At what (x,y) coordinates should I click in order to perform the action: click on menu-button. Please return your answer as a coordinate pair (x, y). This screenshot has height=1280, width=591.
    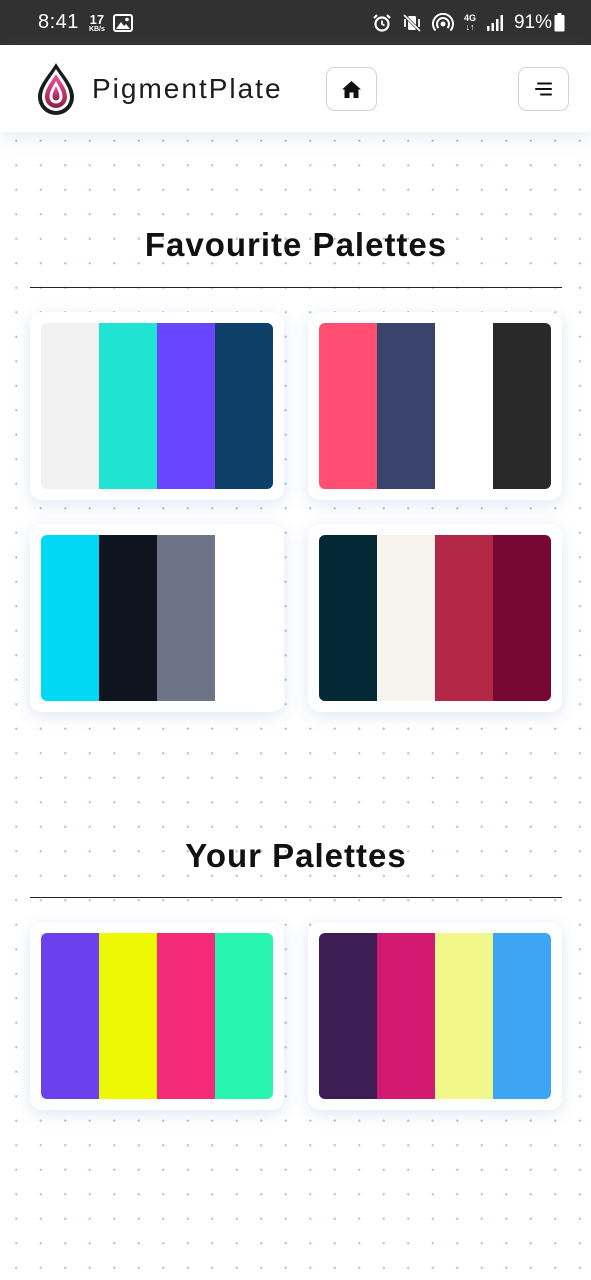
    Looking at the image, I should click on (543, 89).